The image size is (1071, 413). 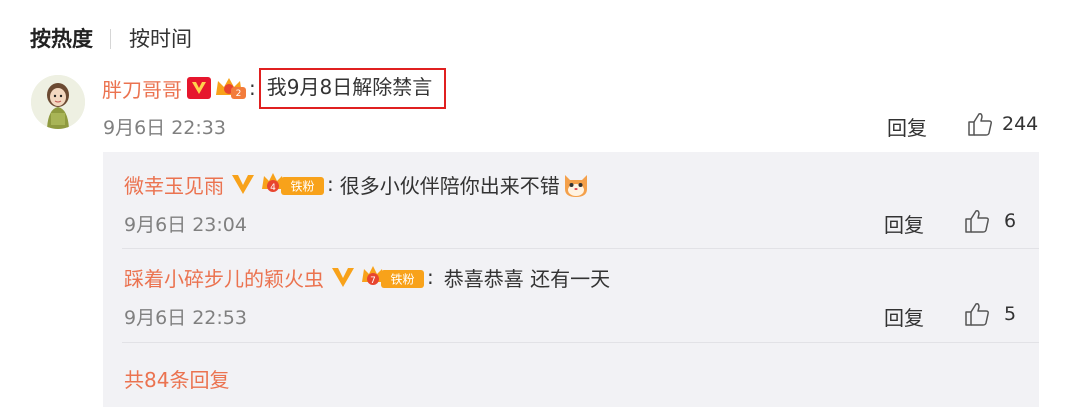 I want to click on highlighted-comment-box: 我9月8日解除禁言, so click(x=352, y=88).